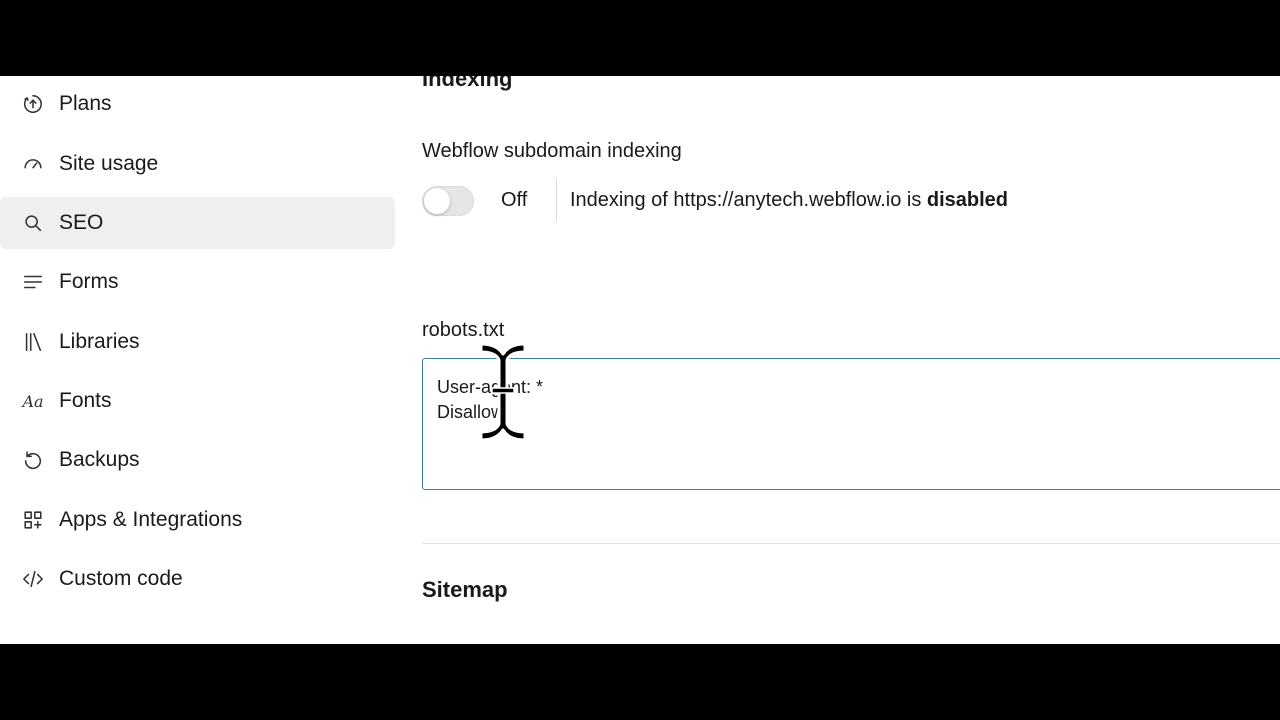 The width and height of the screenshot is (1280, 720). I want to click on apps-icon, so click(33, 520).